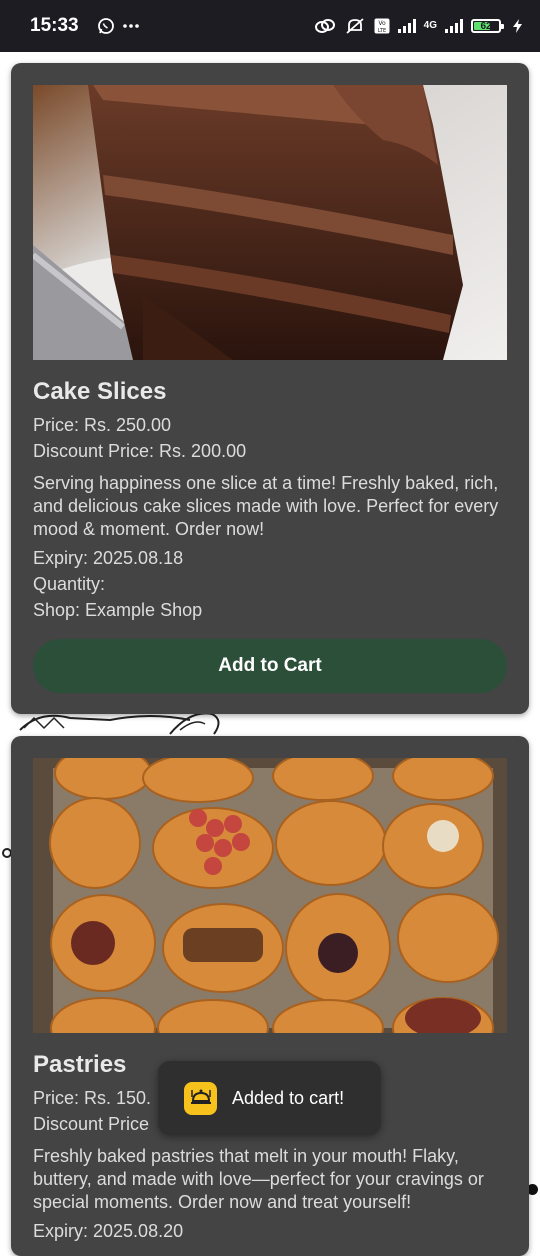  I want to click on product-expiry: Expiry: 2025.08.20, so click(108, 1231).